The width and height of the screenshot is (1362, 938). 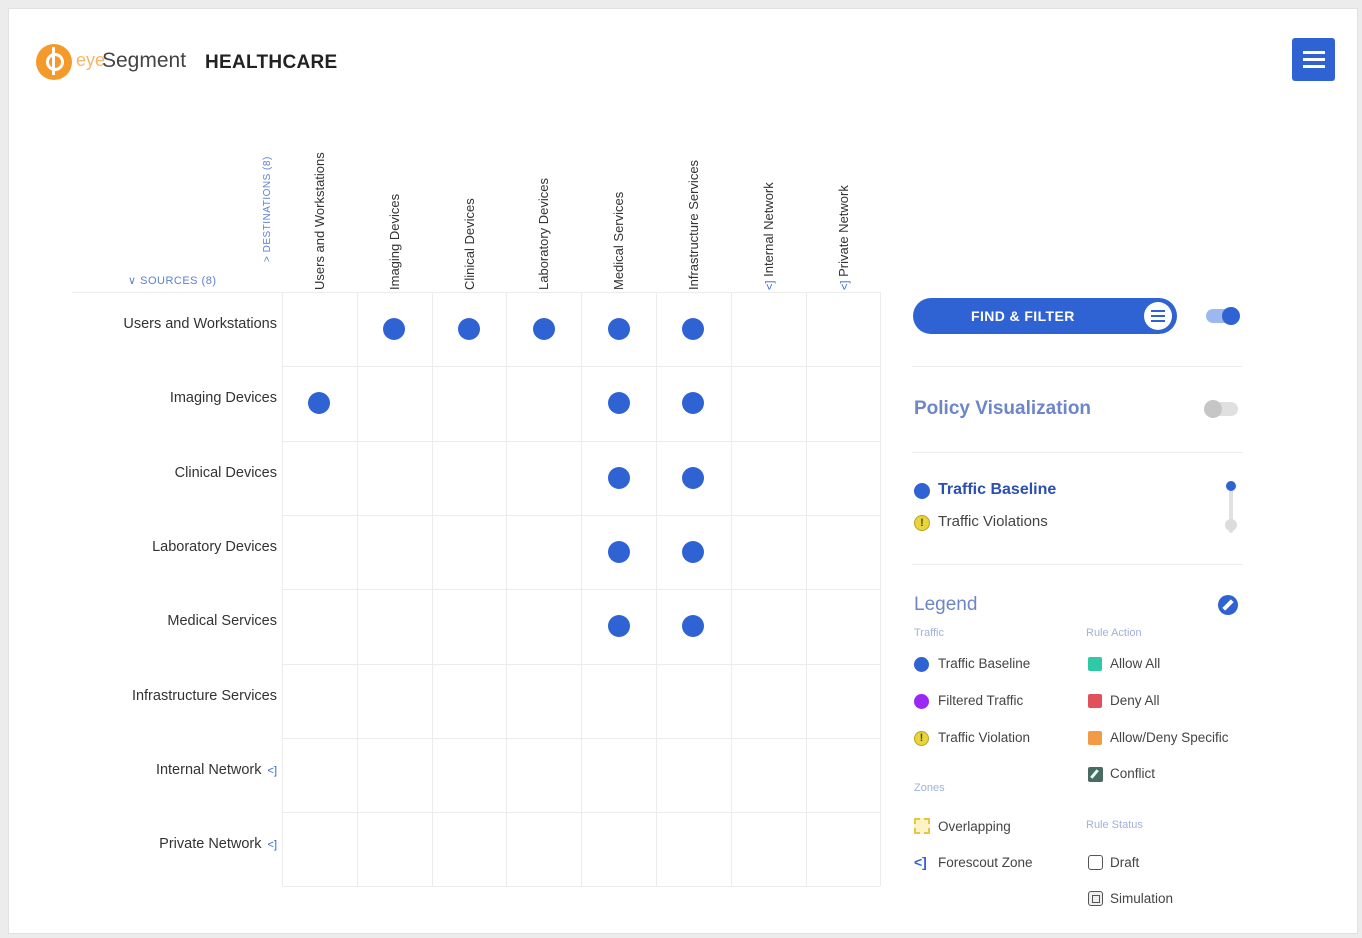 What do you see at coordinates (1095, 664) in the screenshot?
I see `allow-all-legend-icon` at bounding box center [1095, 664].